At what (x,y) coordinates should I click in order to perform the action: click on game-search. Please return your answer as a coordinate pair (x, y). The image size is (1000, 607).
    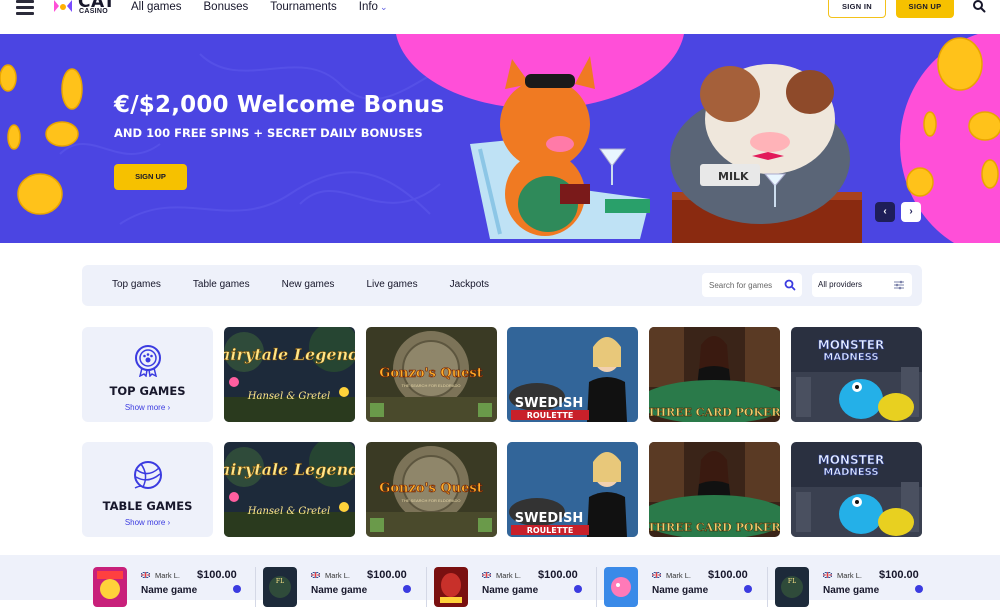
    Looking at the image, I should click on (752, 285).